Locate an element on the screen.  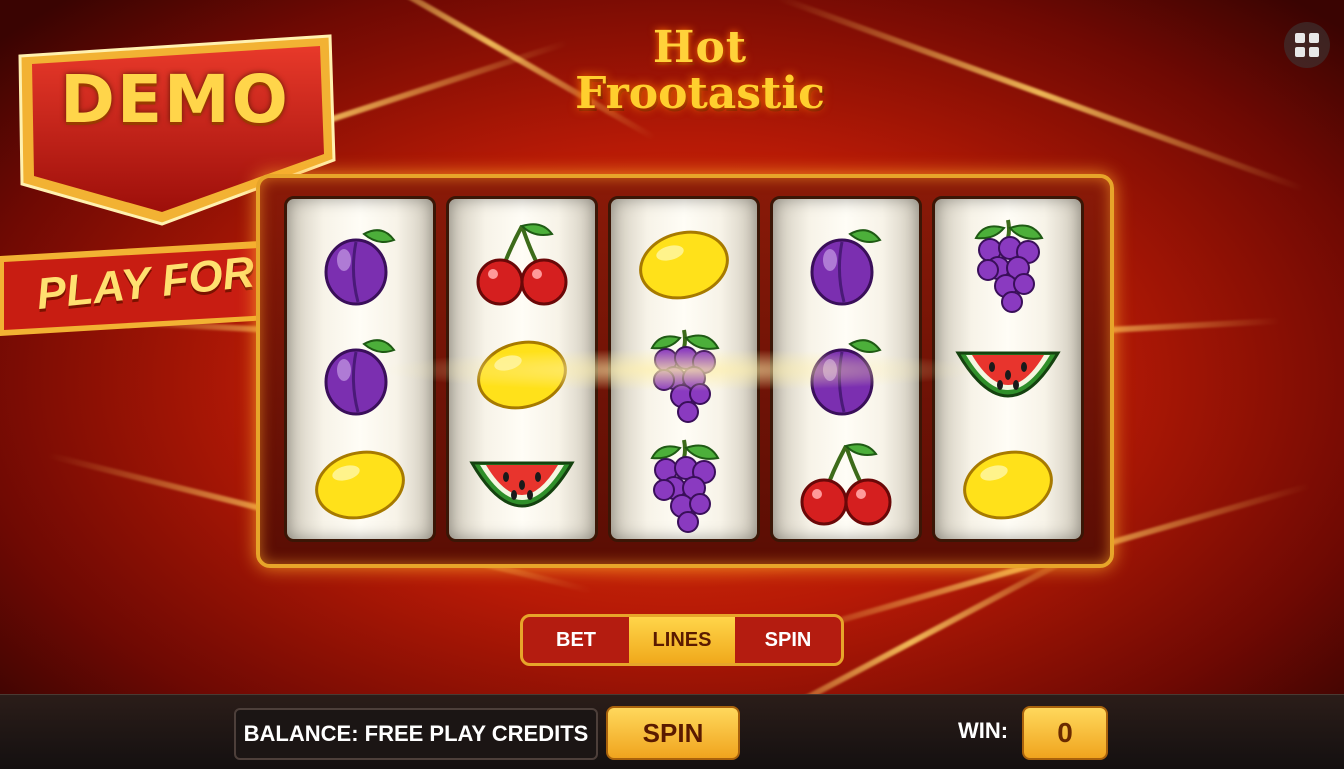
spin-option-button: SPIN is located at coordinates (788, 640).